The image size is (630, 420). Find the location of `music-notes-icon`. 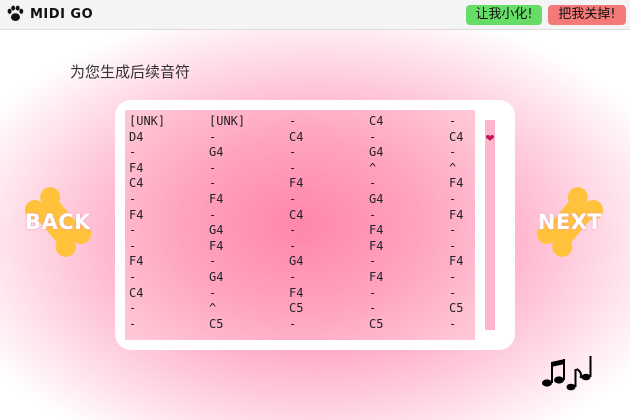

music-notes-icon is located at coordinates (567, 373).